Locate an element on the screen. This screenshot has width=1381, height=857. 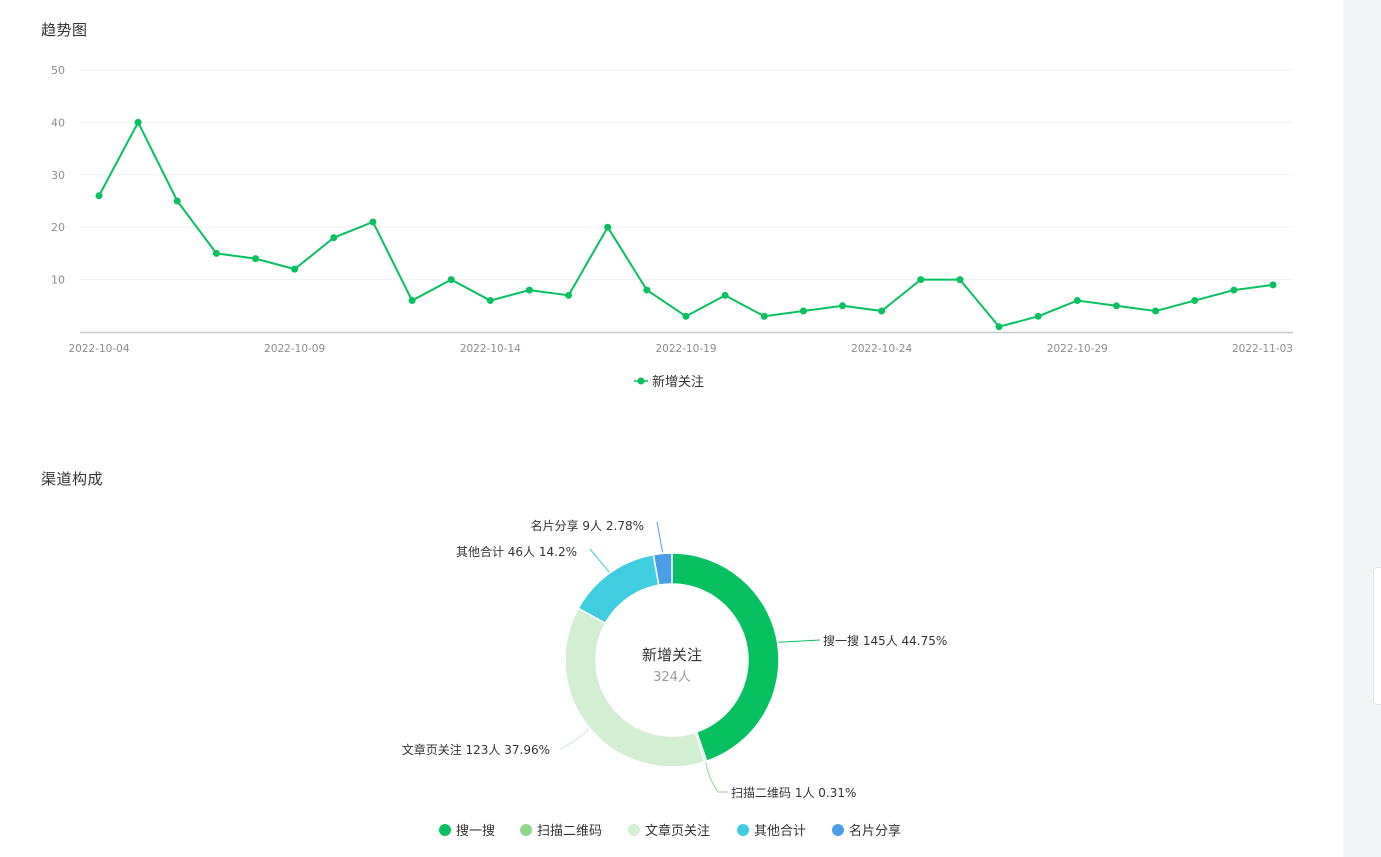
donut-legend: 搜一搜 扫描二维码 文章页关注 其他合计 名片分享 is located at coordinates (670, 831).